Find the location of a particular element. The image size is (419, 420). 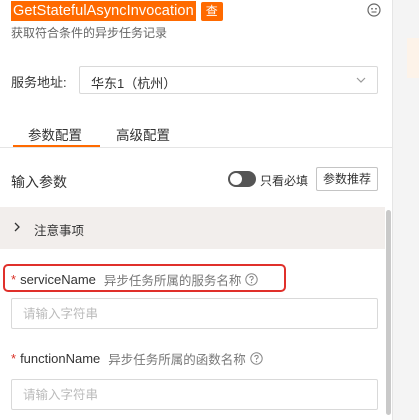

param-label-function-name: * functionName 异步任务所属的函数名称 is located at coordinates (137, 358).